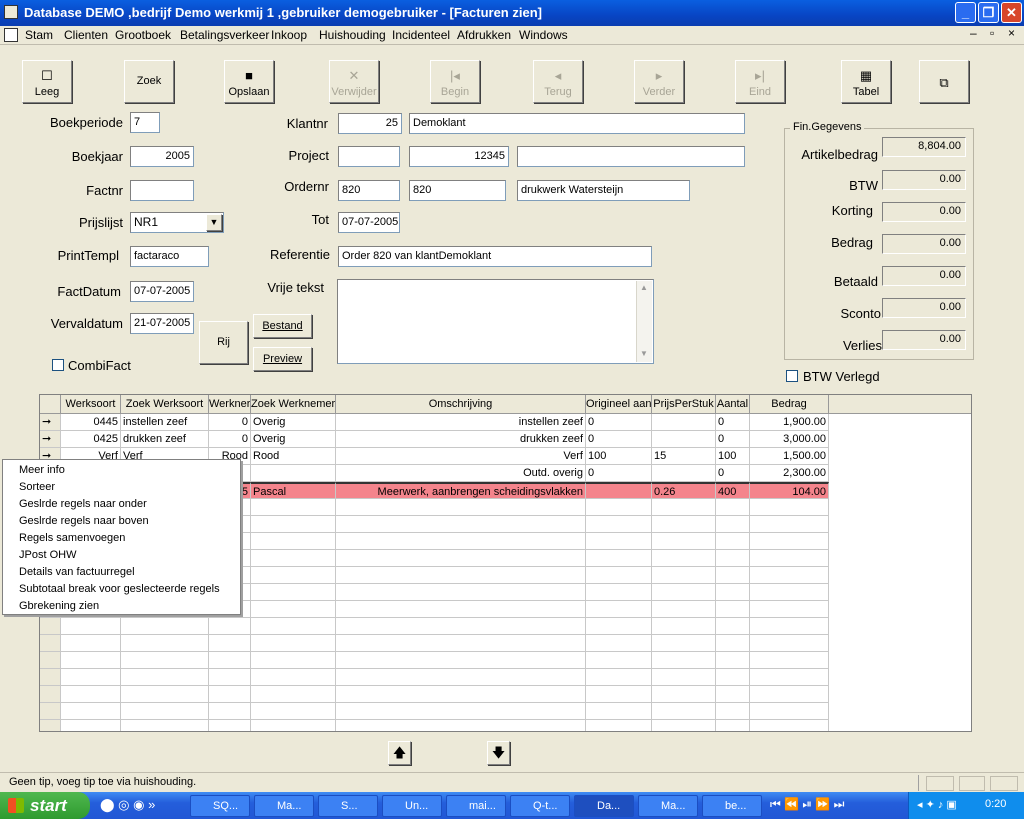 The image size is (1024, 819). I want to click on grid-cell: Meerwerk, aanbrengen scheidingsvlakken, so click(461, 490).